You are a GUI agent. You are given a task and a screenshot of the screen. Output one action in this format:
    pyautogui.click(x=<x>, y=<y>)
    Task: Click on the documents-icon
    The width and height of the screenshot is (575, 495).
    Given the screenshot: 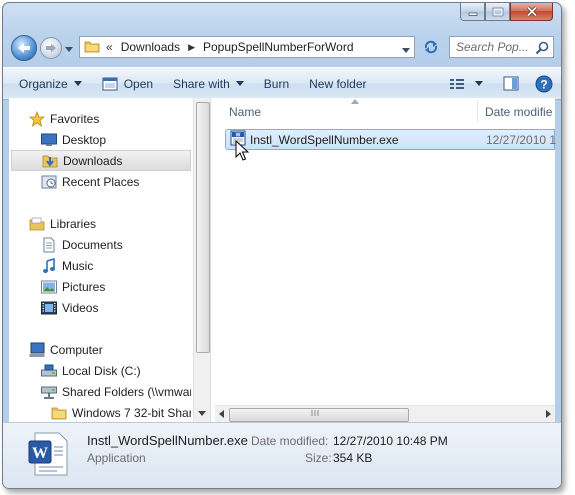 What is the action you would take?
    pyautogui.click(x=49, y=245)
    